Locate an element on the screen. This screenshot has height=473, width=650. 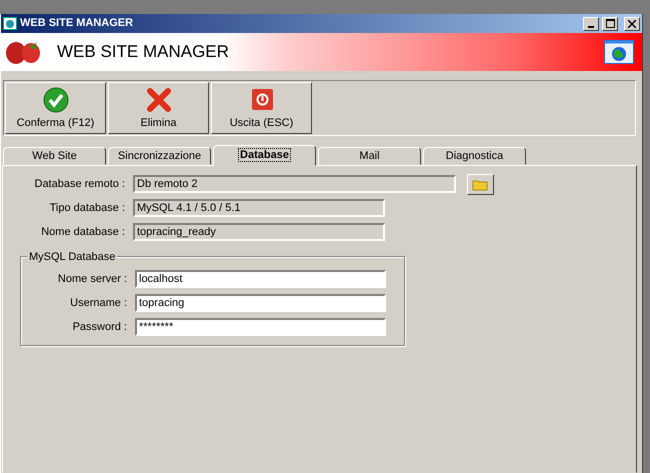
toolbar-button: Conferma (F12) is located at coordinates (55, 108).